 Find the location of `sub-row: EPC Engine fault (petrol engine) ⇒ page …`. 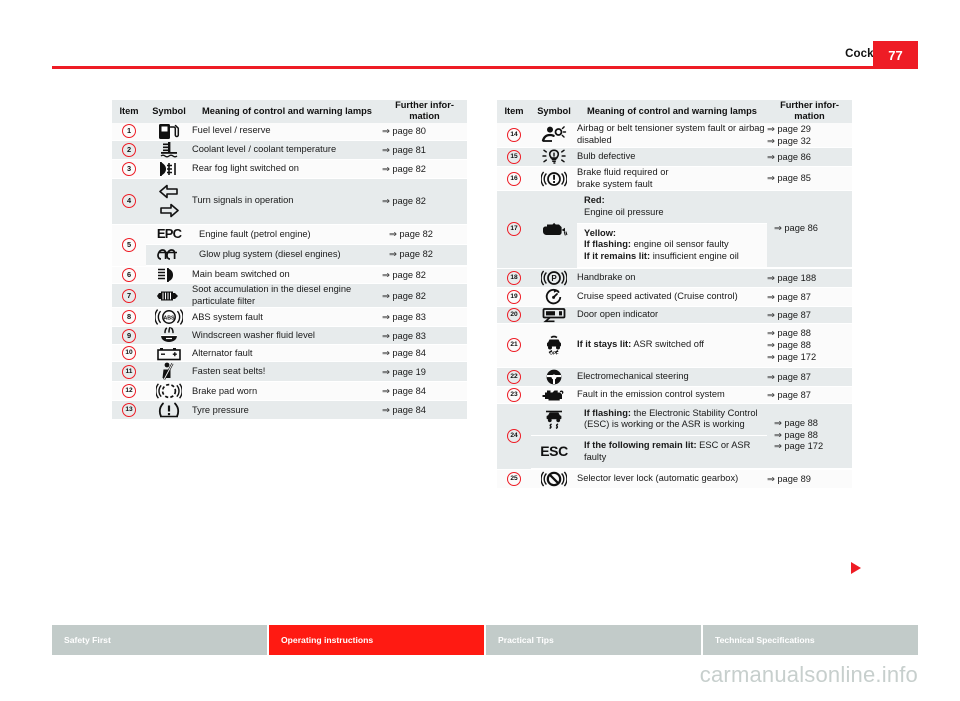

sub-row: EPC Engine fault (petrol engine) ⇒ page … is located at coordinates (306, 235).